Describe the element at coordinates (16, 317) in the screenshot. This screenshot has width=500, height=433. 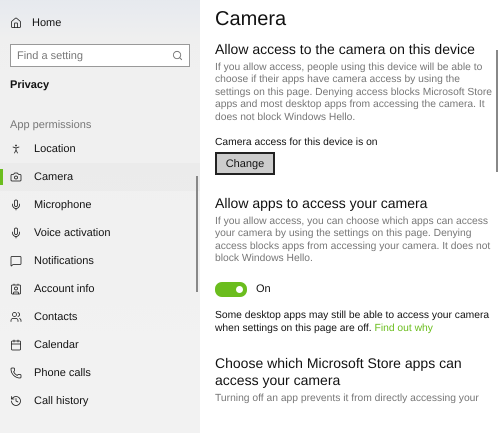
I see `people-icon` at that location.